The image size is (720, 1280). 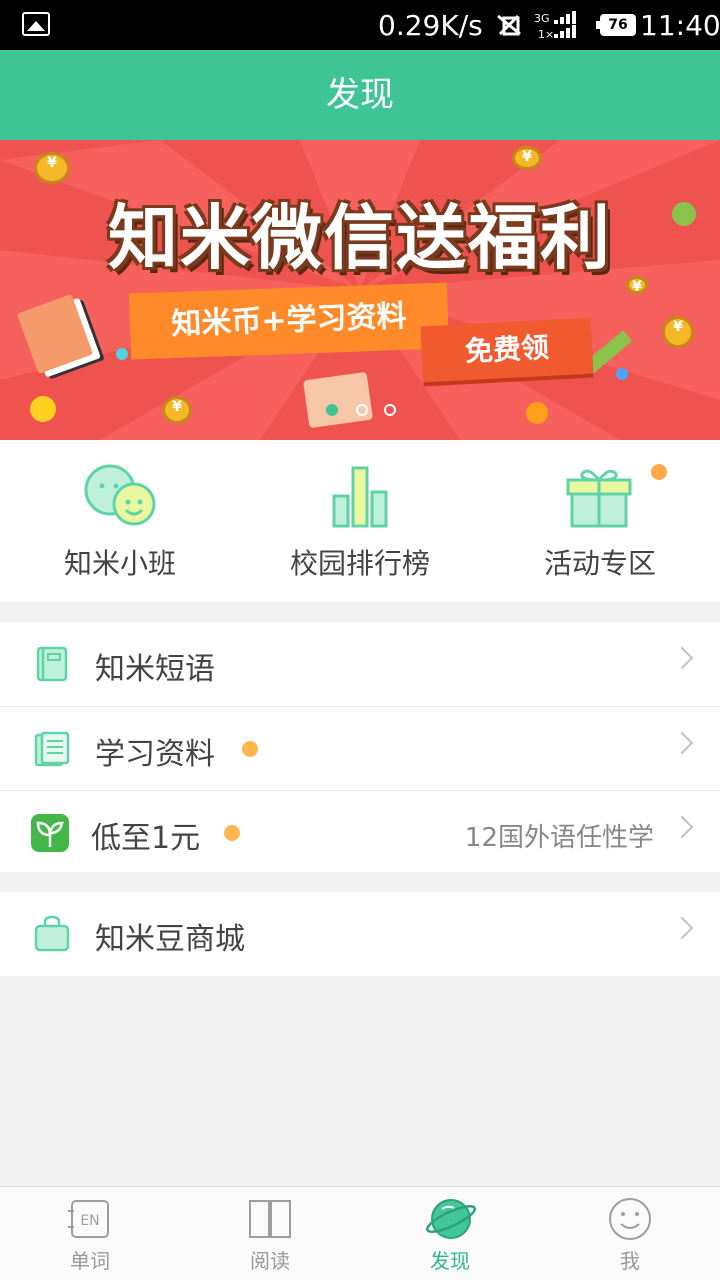 I want to click on tab-label: 发现, so click(x=450, y=1261).